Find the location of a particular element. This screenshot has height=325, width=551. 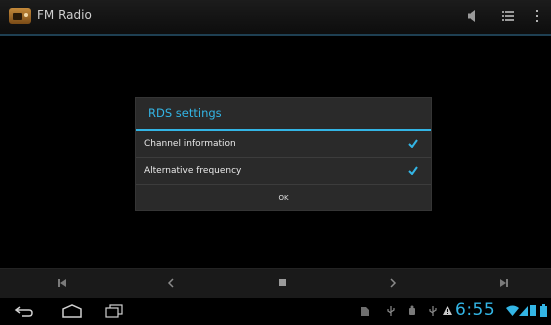

signal-icon is located at coordinates (523, 311).